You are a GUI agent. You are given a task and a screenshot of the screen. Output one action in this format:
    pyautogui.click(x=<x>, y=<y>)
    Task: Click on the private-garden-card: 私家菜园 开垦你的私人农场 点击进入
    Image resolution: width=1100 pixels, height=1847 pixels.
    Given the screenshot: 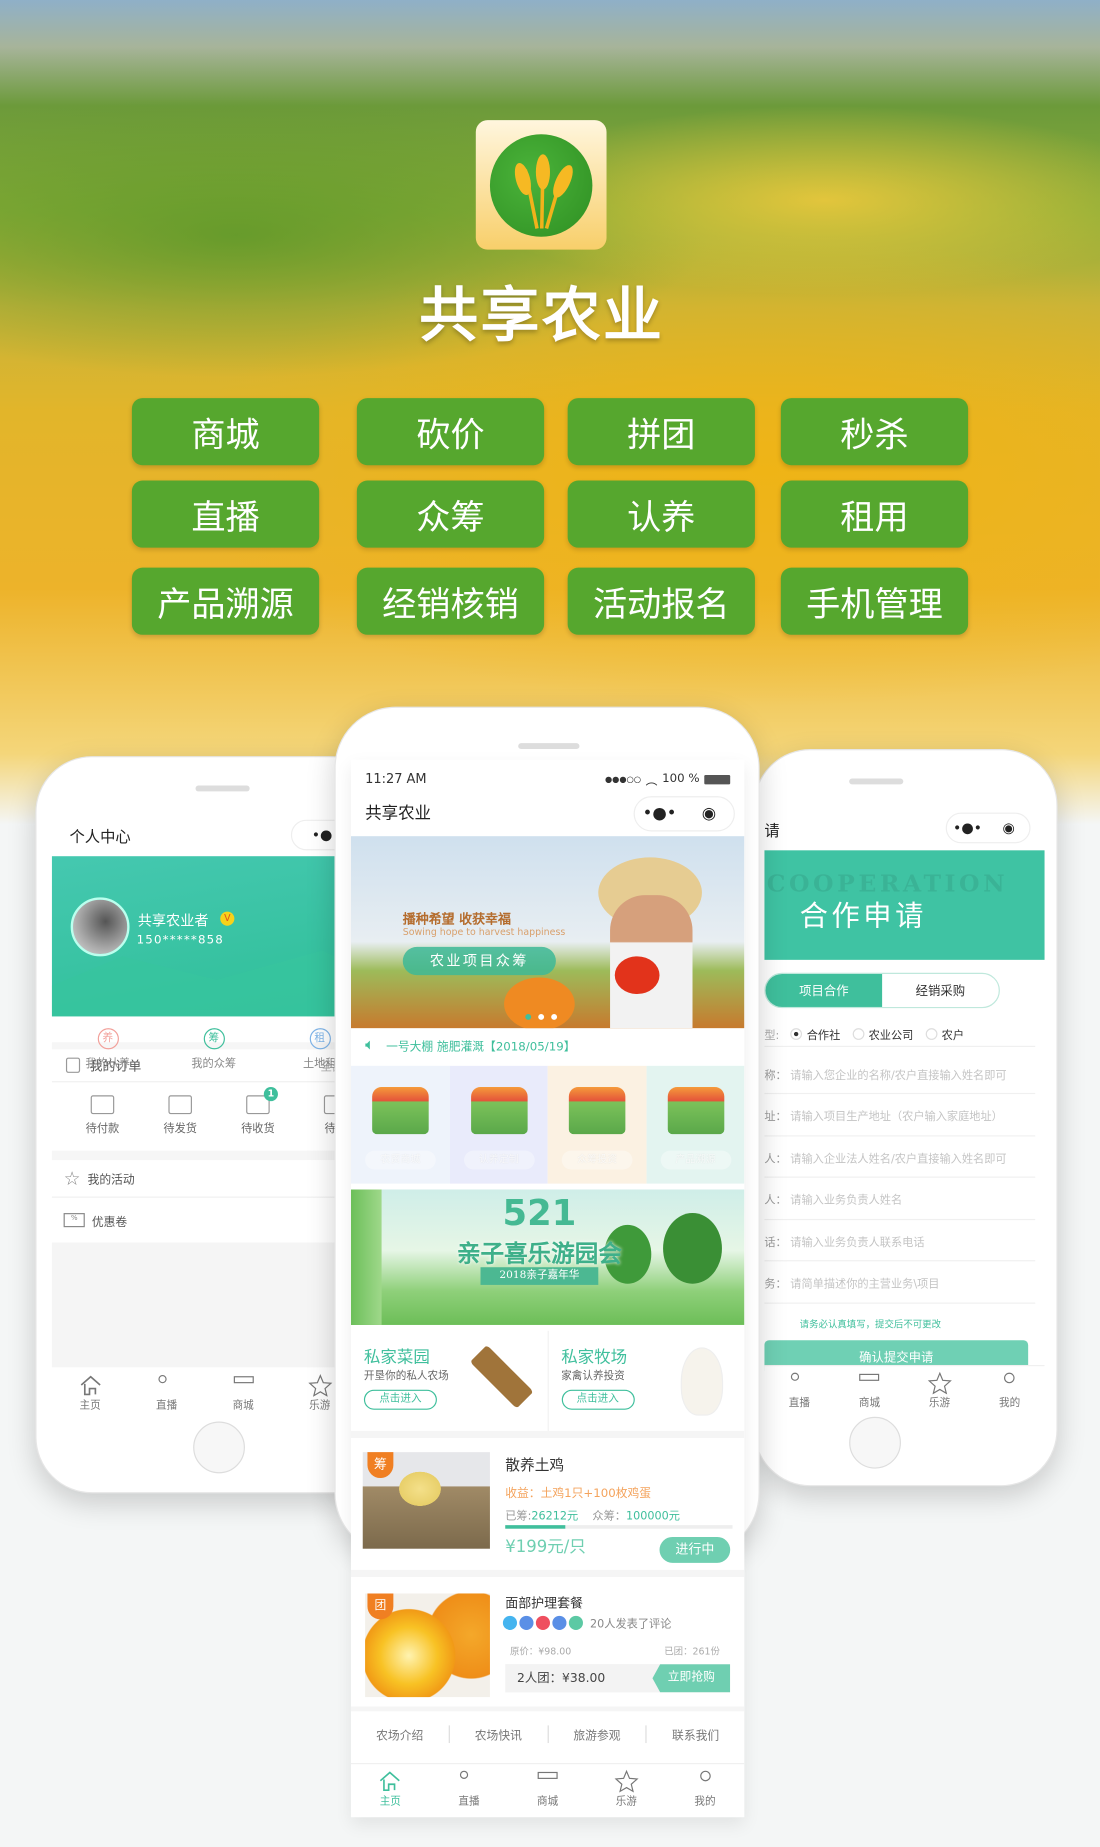 What is the action you would take?
    pyautogui.click(x=450, y=1380)
    